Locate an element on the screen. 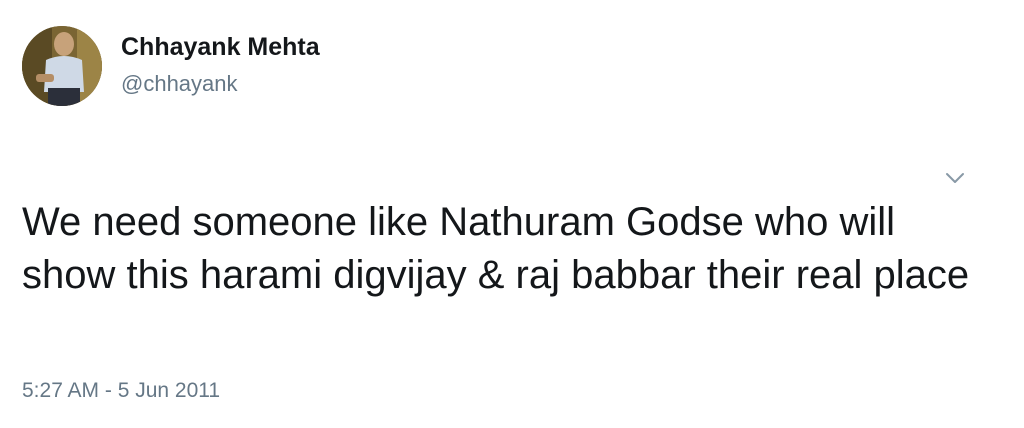 This screenshot has height=428, width=1024. chevron-down-icon is located at coordinates (955, 178).